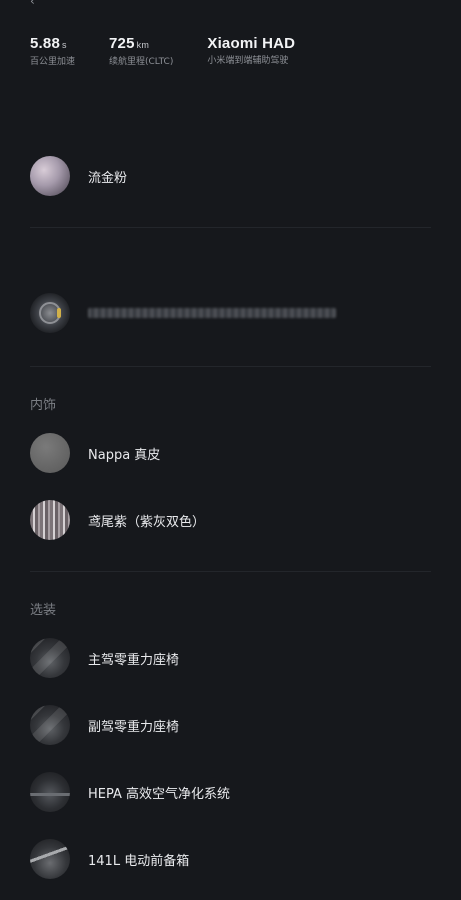  What do you see at coordinates (230, 453) in the screenshot?
I see `interior-material-item: Nappa 真皮` at bounding box center [230, 453].